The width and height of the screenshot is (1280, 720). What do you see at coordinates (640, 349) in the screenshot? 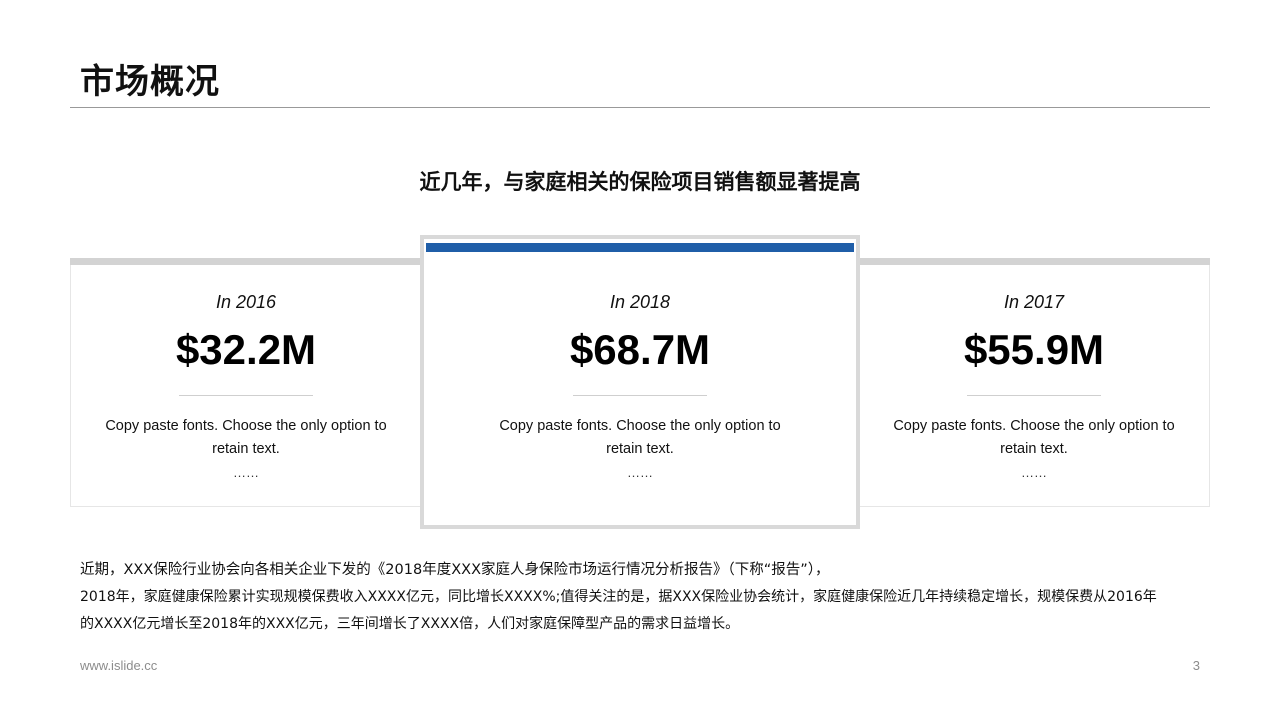
I see `card-amount: $68.7M` at bounding box center [640, 349].